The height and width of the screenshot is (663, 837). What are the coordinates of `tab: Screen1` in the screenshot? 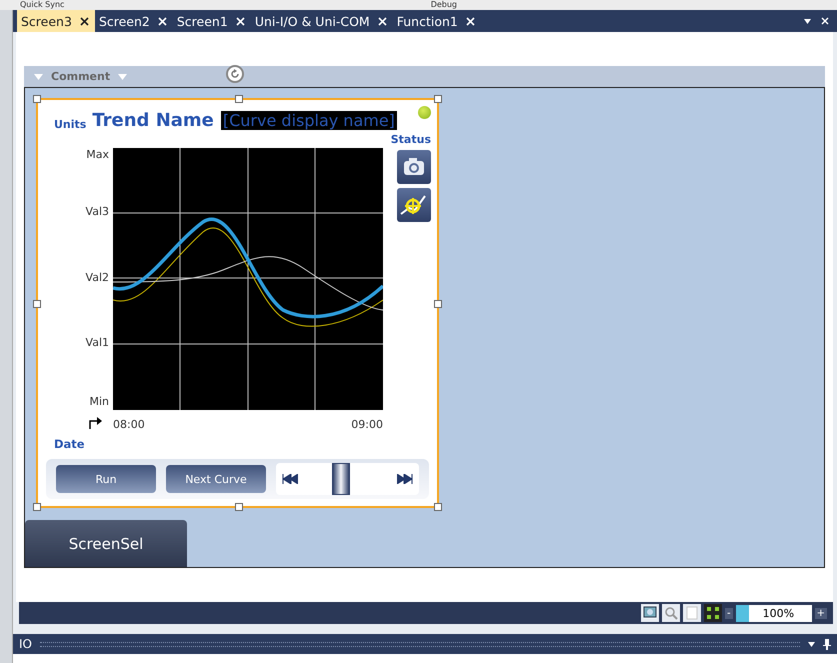 It's located at (211, 21).